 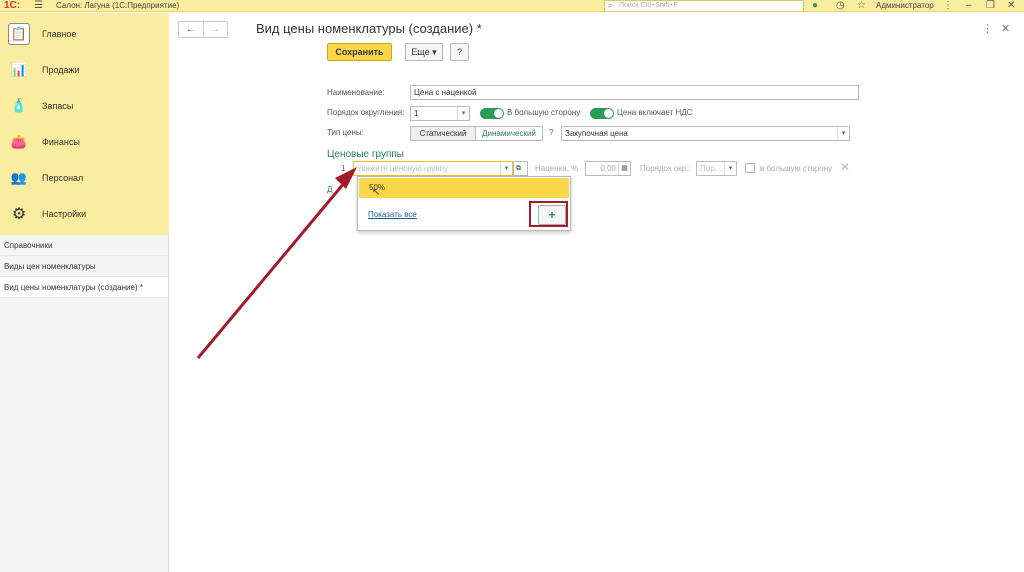 I want to click on annotation-arrow, so click(x=276, y=263).